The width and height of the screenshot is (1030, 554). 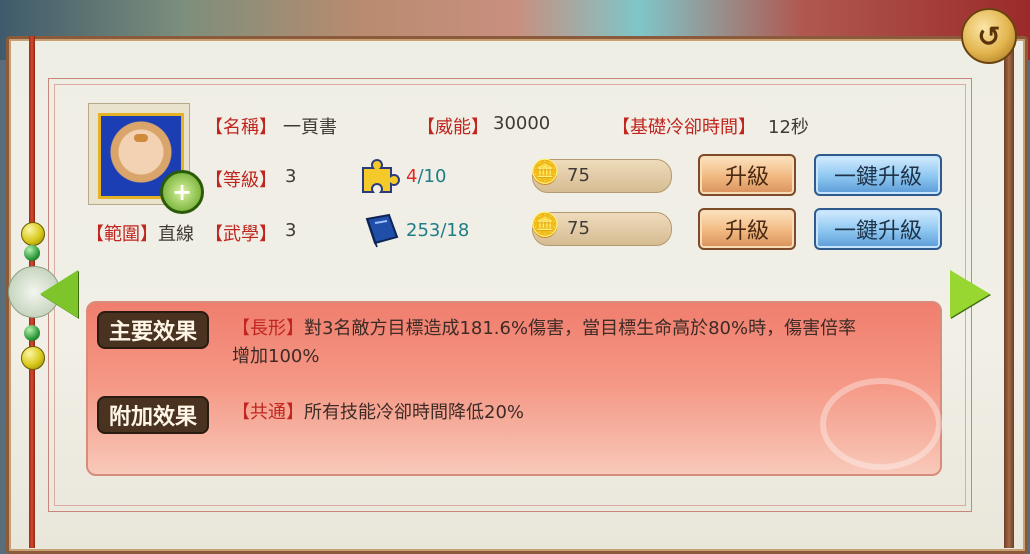 I want to click on back-button: ↺, so click(x=989, y=36).